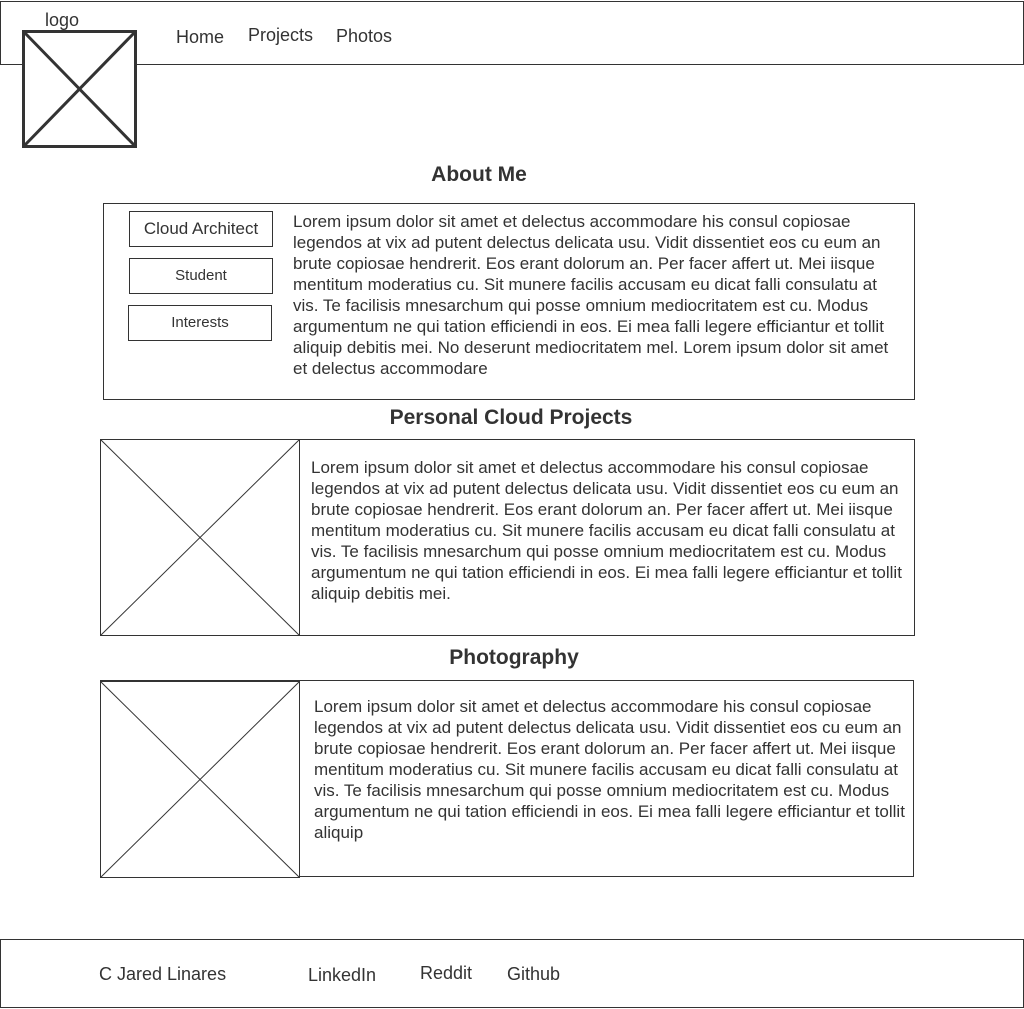 Image resolution: width=1024 pixels, height=1009 pixels. Describe the element at coordinates (62, 20) in the screenshot. I see `logo-label: logo` at that location.